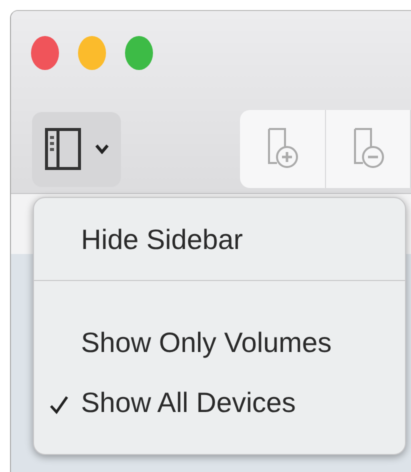  What do you see at coordinates (59, 405) in the screenshot?
I see `checkmark-icon` at bounding box center [59, 405].